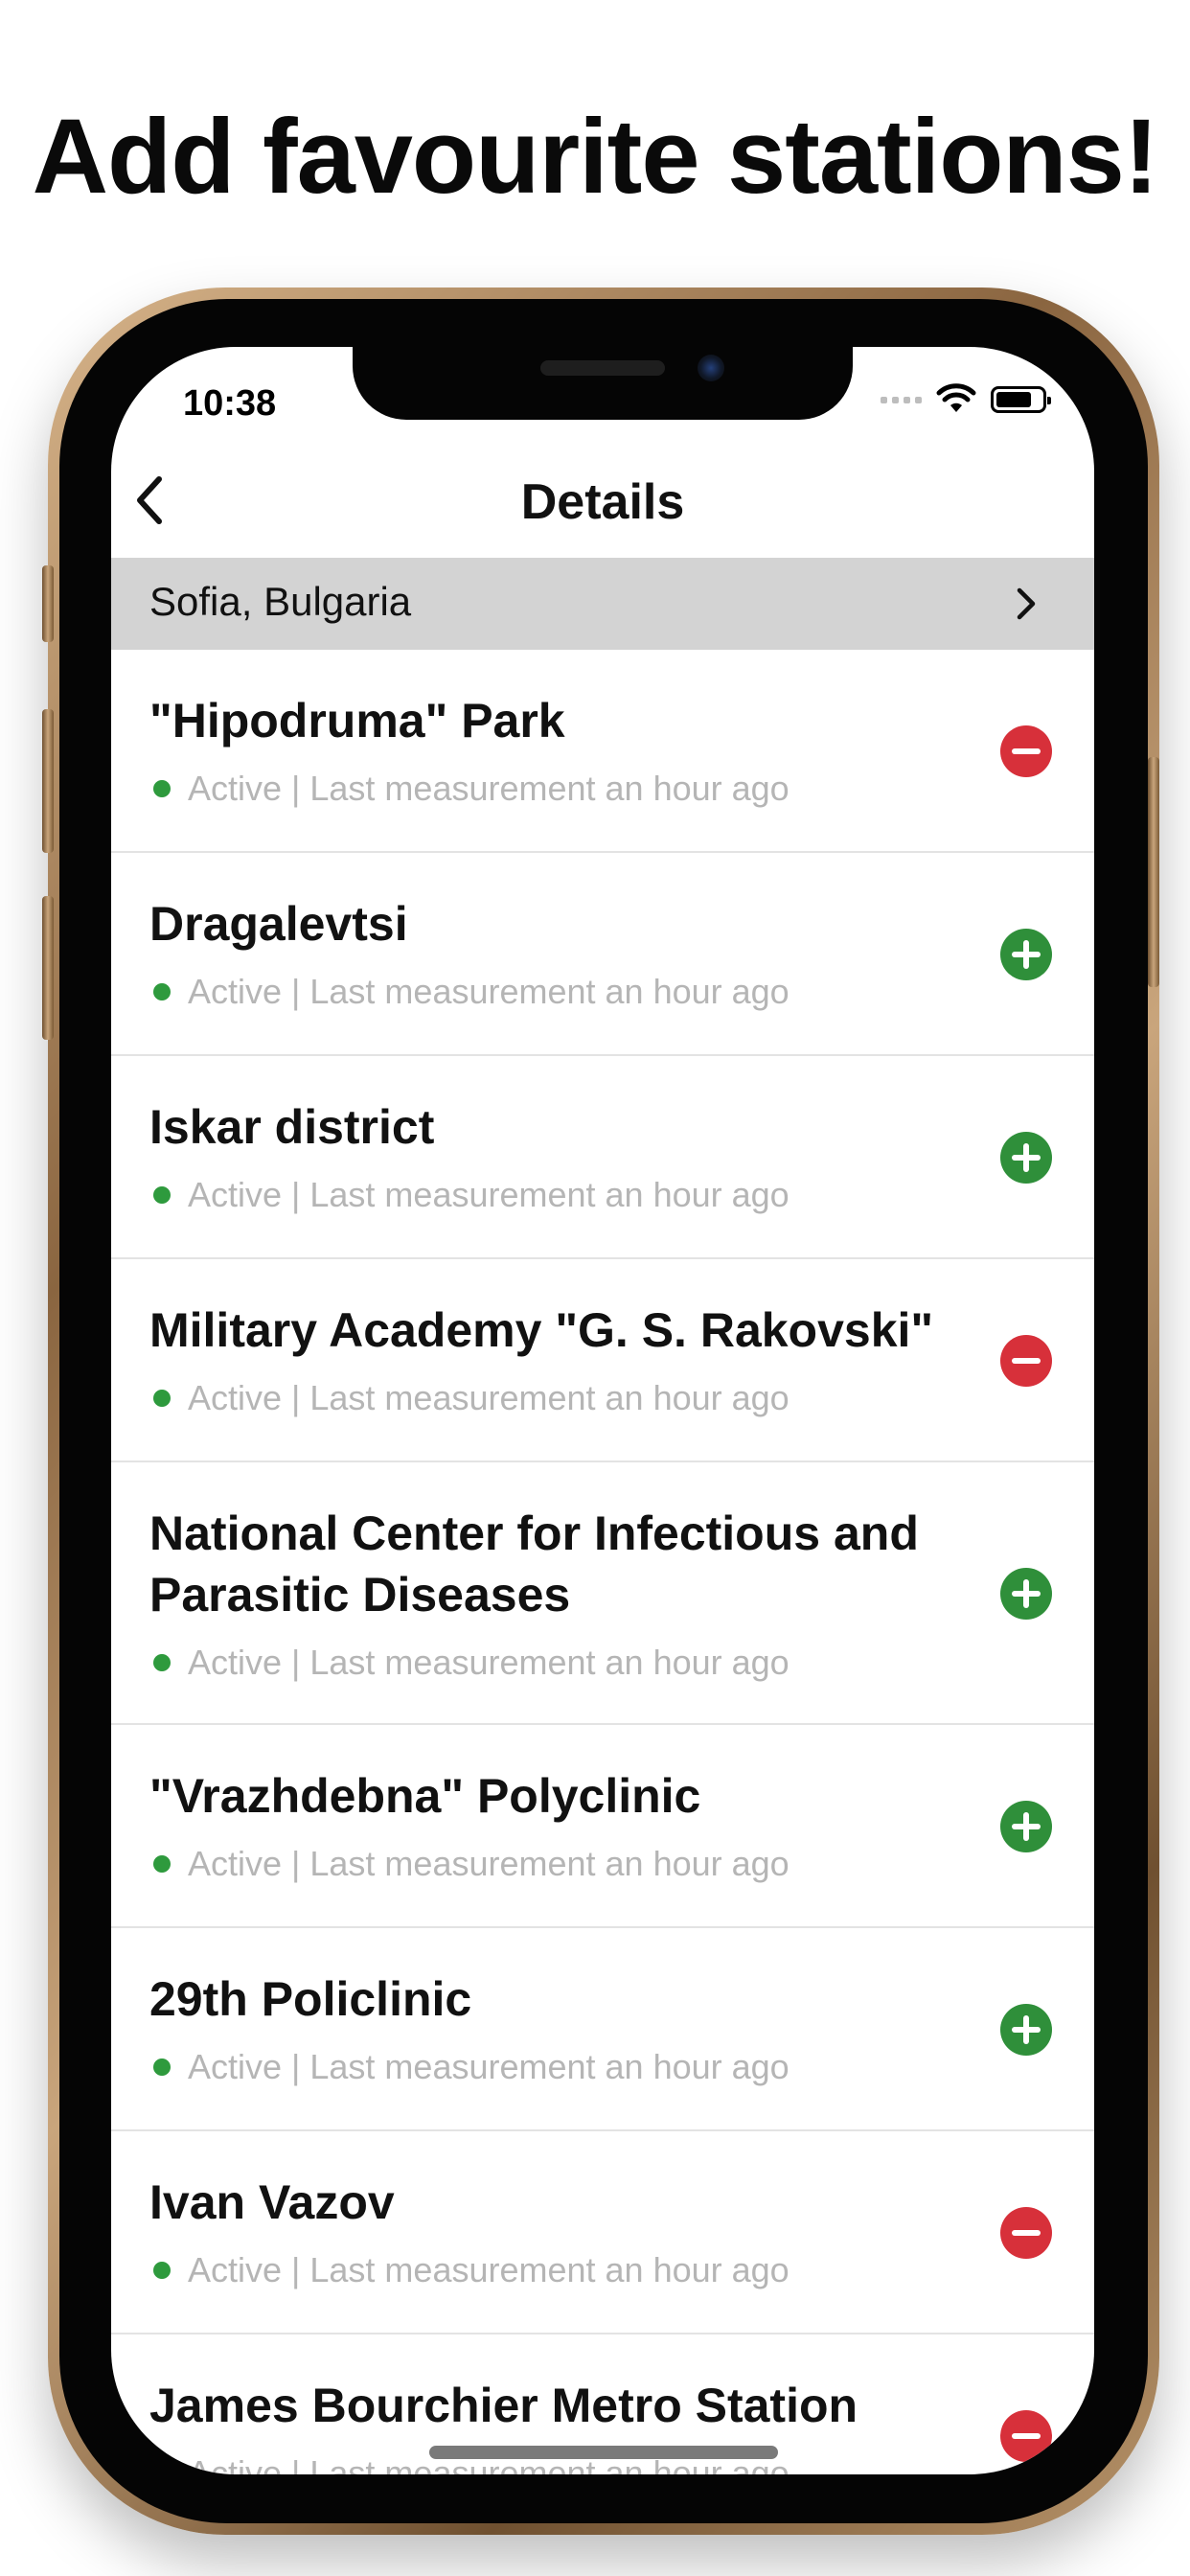 The height and width of the screenshot is (2576, 1190). I want to click on wifi-icon, so click(956, 397).